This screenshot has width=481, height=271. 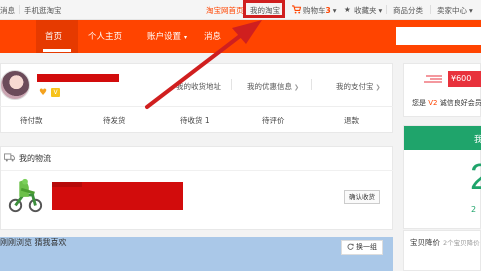 What do you see at coordinates (114, 120) in the screenshot?
I see `order-to-ship: 待发货` at bounding box center [114, 120].